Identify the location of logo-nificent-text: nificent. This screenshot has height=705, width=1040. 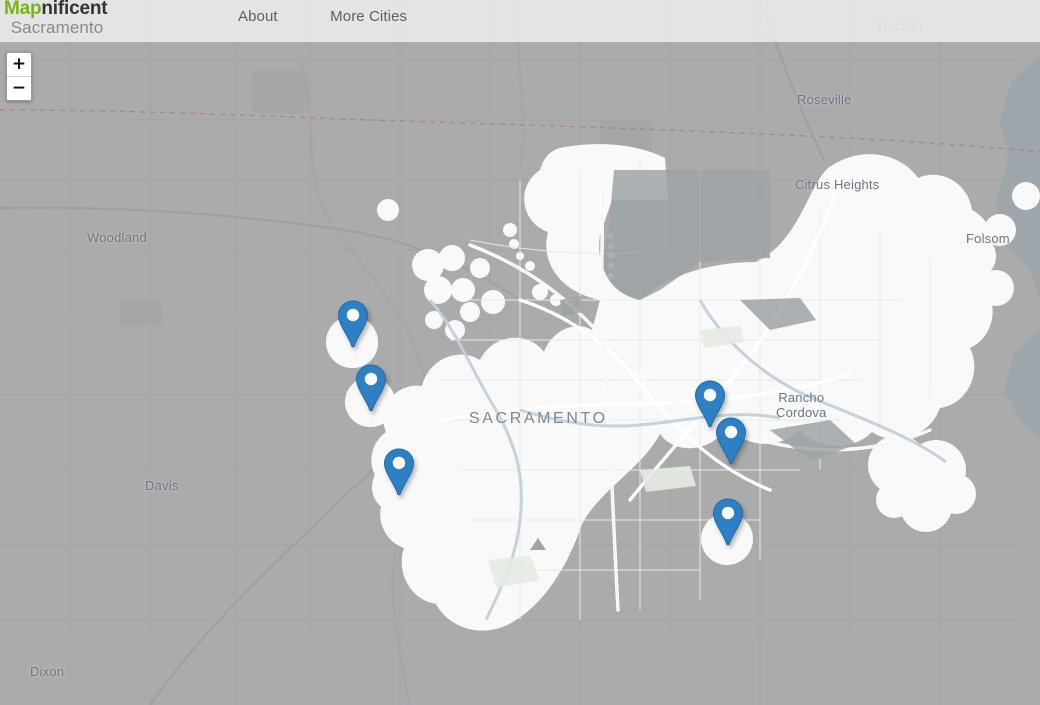
(74, 9).